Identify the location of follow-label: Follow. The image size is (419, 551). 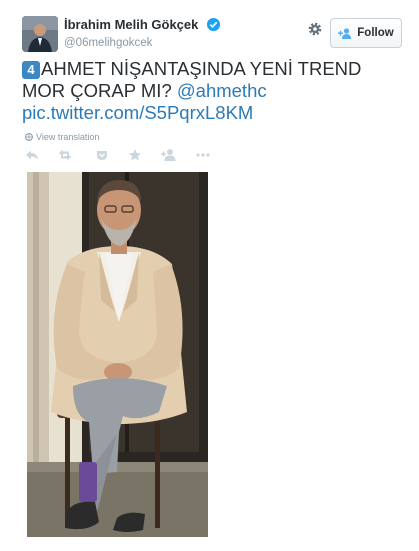
(375, 33).